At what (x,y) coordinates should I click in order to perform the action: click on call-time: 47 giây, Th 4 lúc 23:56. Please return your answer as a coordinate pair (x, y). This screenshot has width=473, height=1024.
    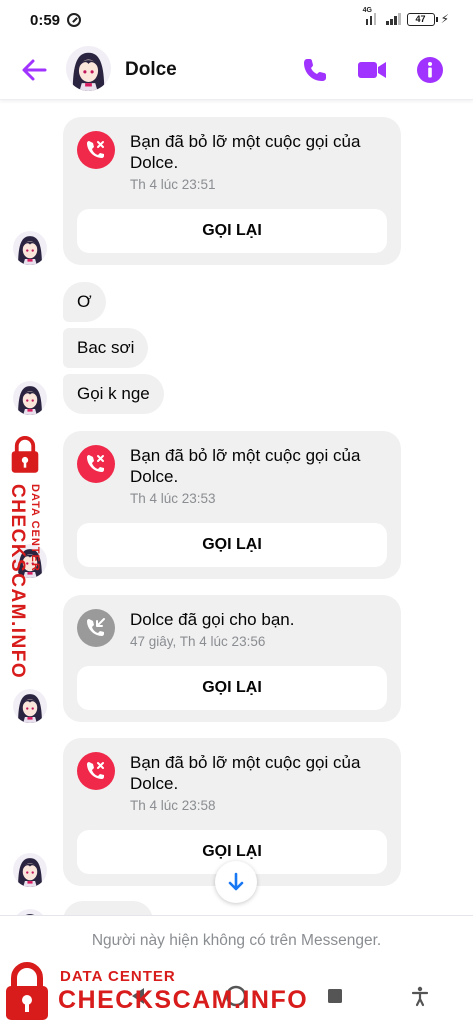
    Looking at the image, I should click on (198, 641).